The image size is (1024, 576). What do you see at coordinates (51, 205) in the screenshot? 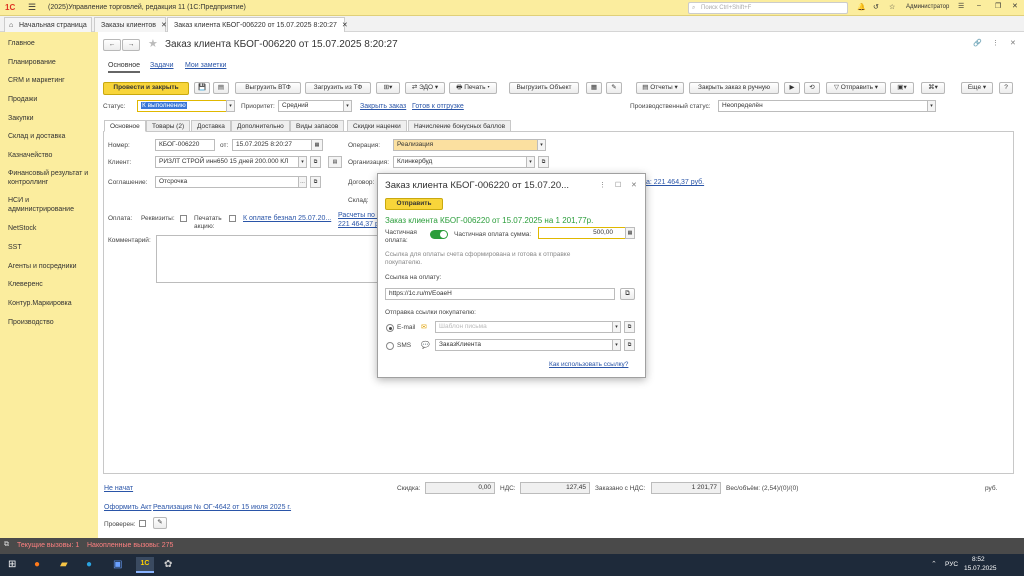
I see `sidebar-item-nsi: НСИ и администрирование` at bounding box center [51, 205].